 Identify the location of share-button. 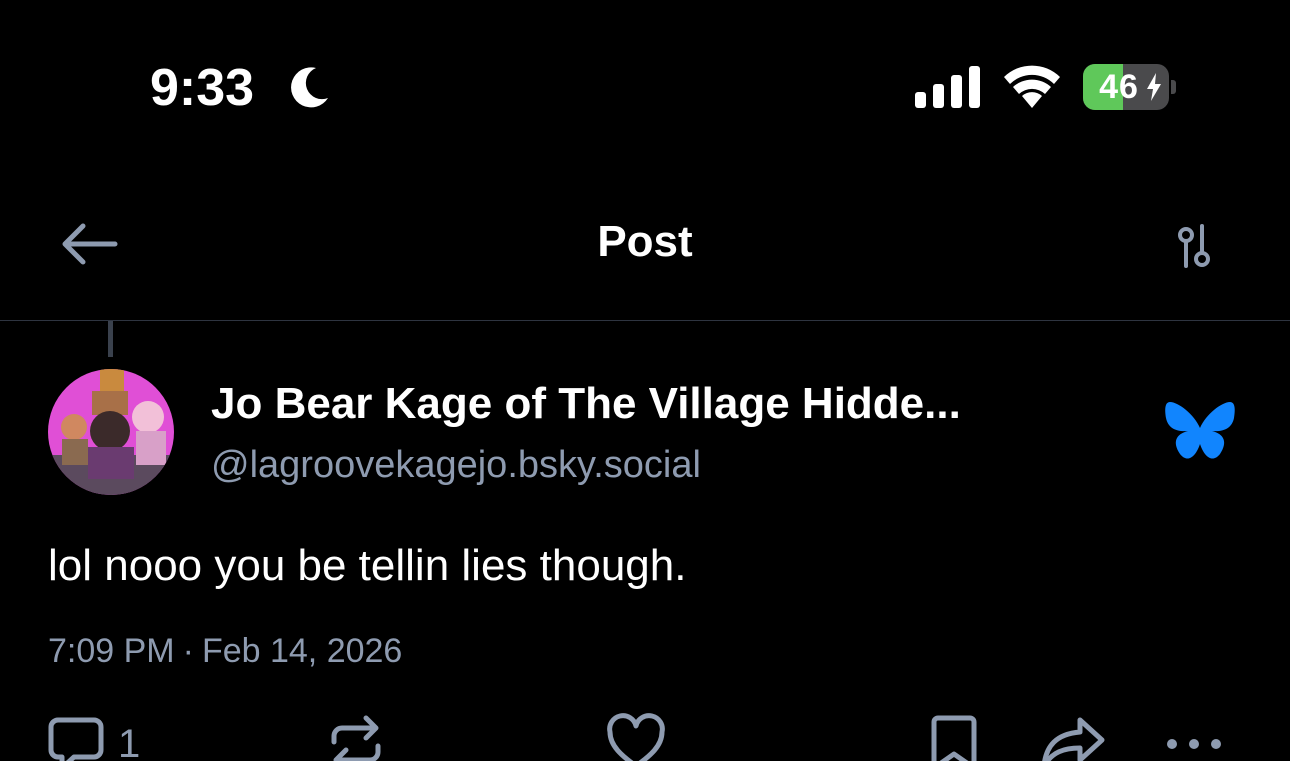
(1073, 736).